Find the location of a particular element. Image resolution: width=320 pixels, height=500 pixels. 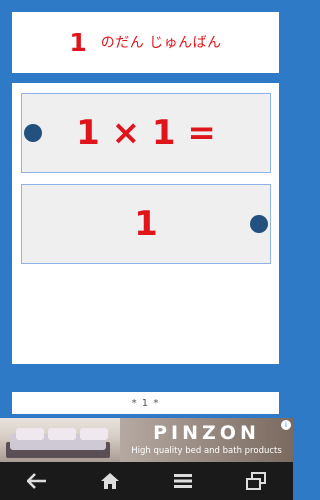

header-title: のだん じゅんばん is located at coordinates (161, 42).